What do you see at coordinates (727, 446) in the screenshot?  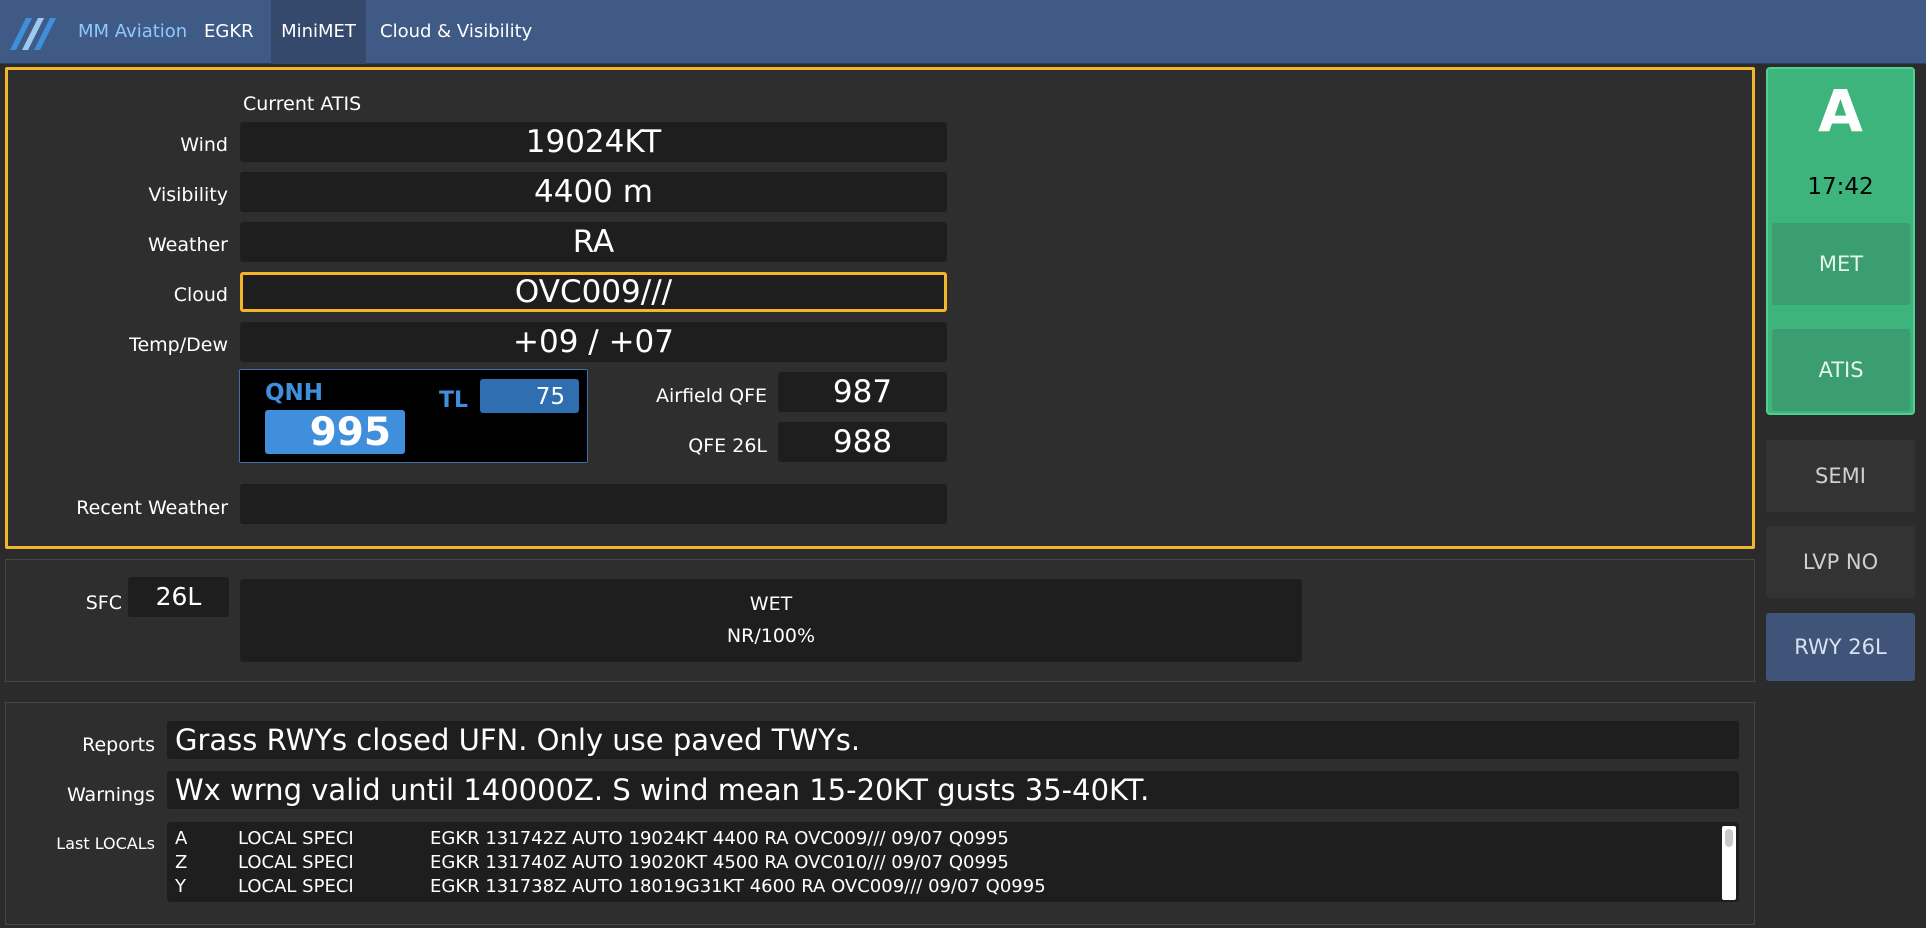 I see `qfe-runway-label: QFE 26L` at bounding box center [727, 446].